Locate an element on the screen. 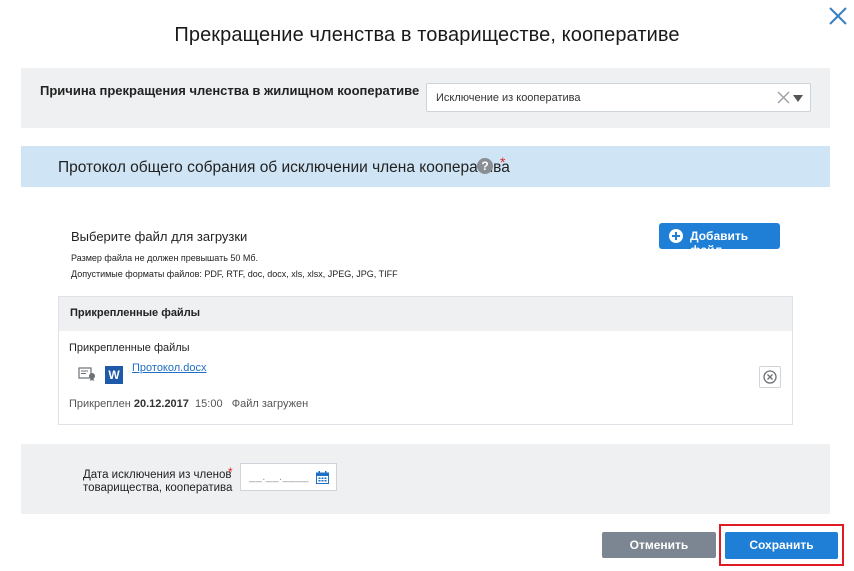  attached-files-subheader: Прикрепленные файлы is located at coordinates (129, 348).